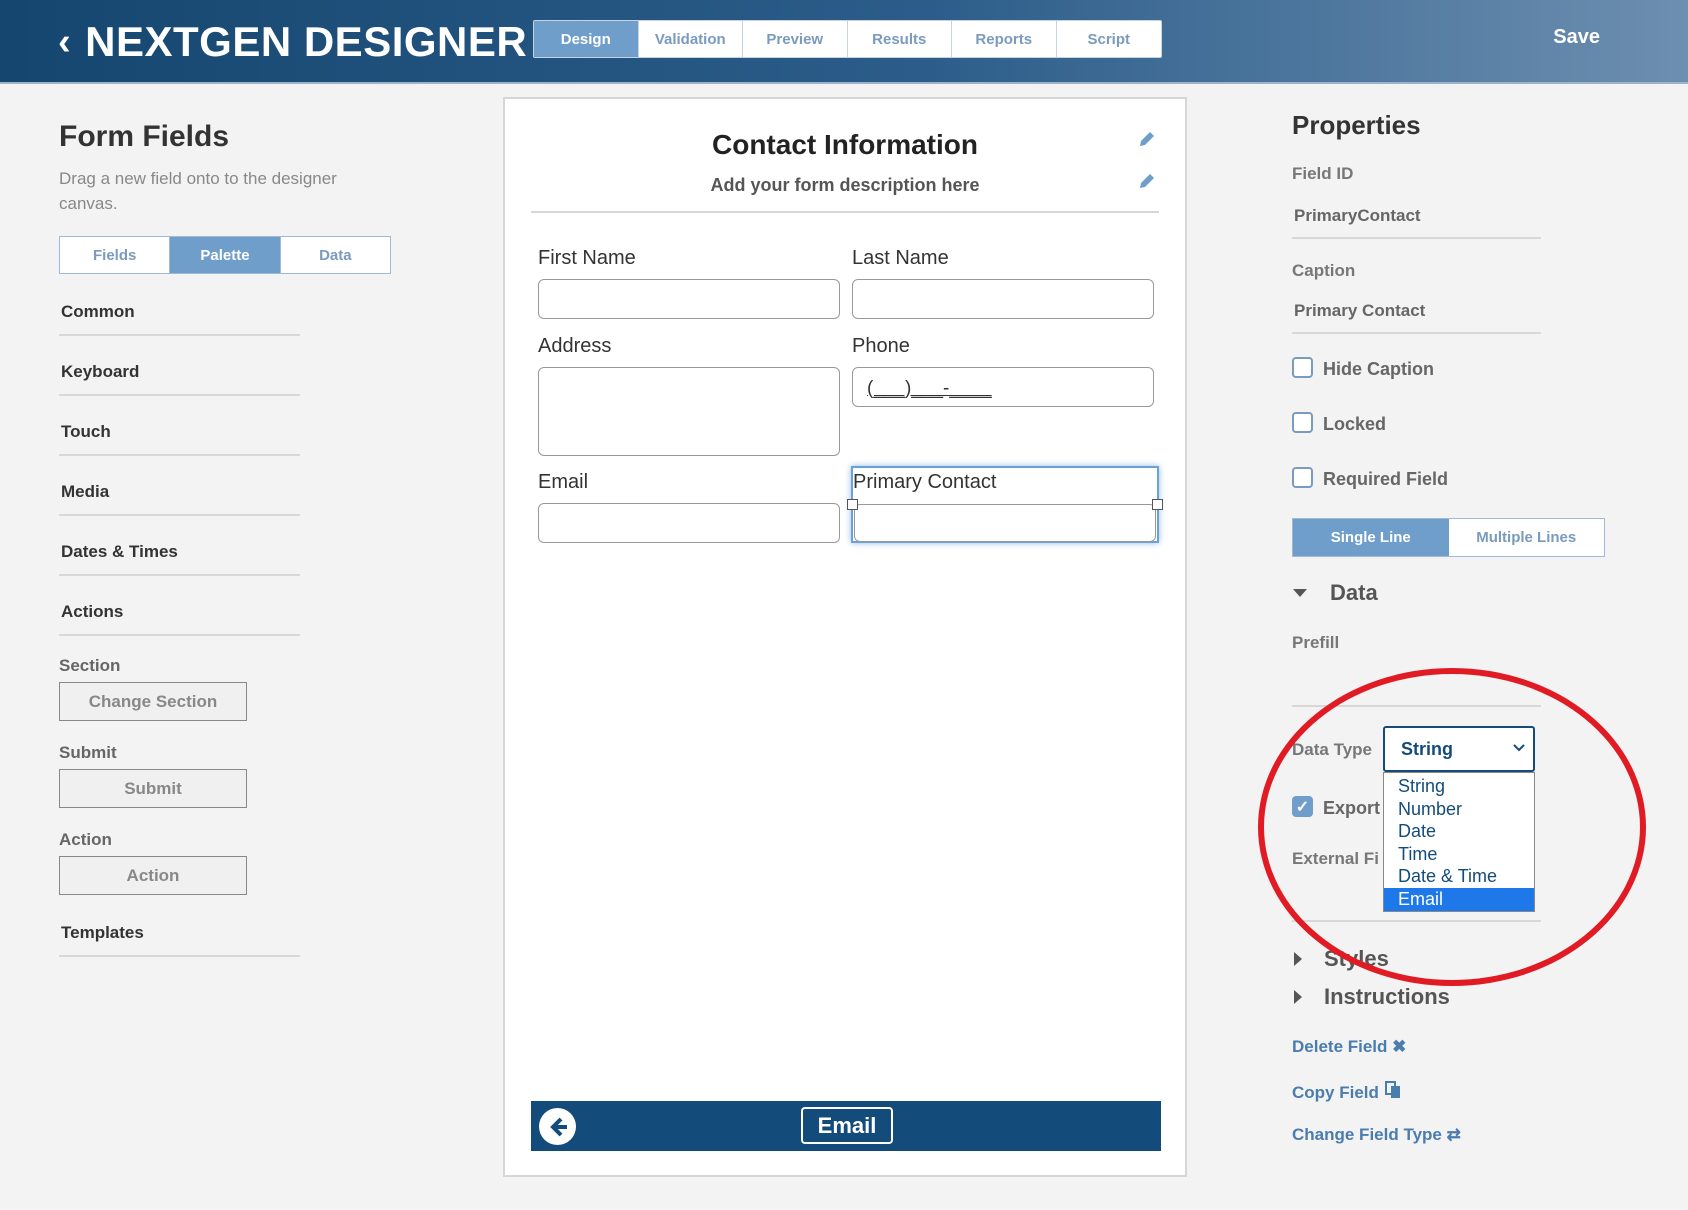 The width and height of the screenshot is (1688, 1210). Describe the element at coordinates (64, 42) in the screenshot. I see `back-chevron-icon: ‹` at that location.